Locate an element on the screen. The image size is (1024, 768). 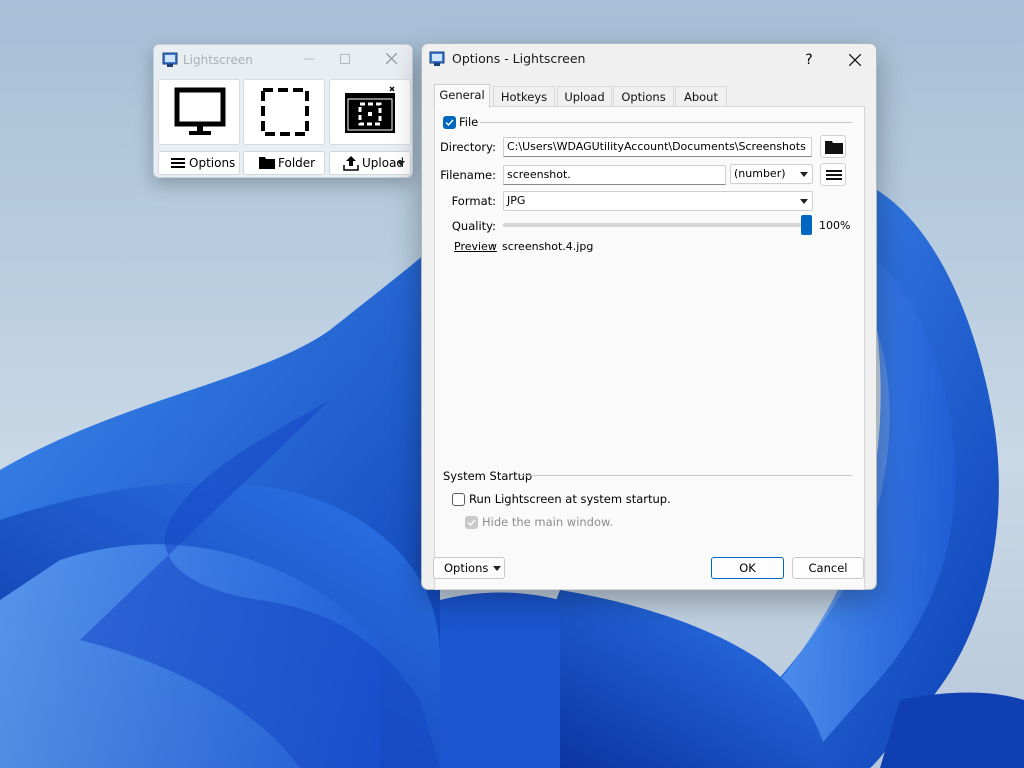
quality-slider-thumb is located at coordinates (806, 225).